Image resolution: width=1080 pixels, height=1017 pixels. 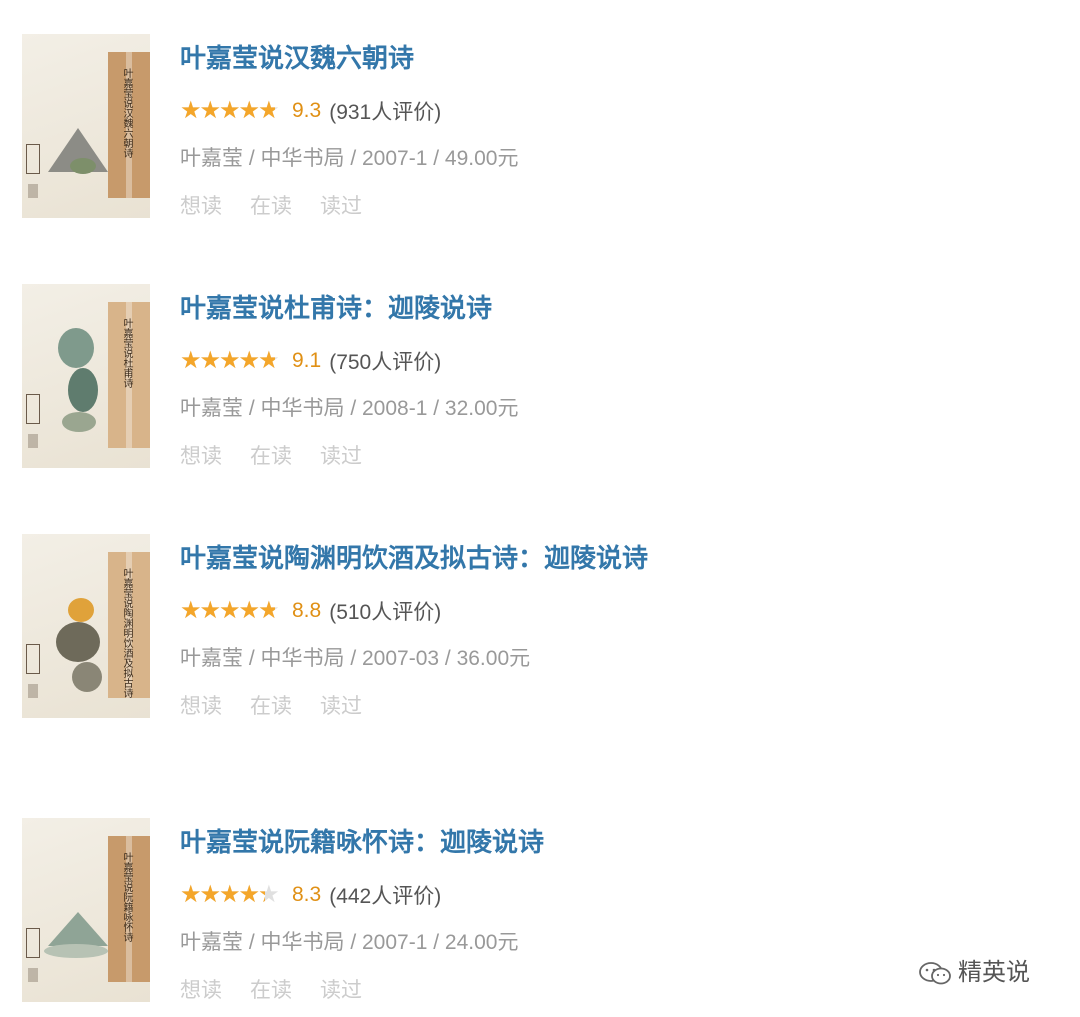 I want to click on watermark-text: 精英说, so click(x=994, y=972).